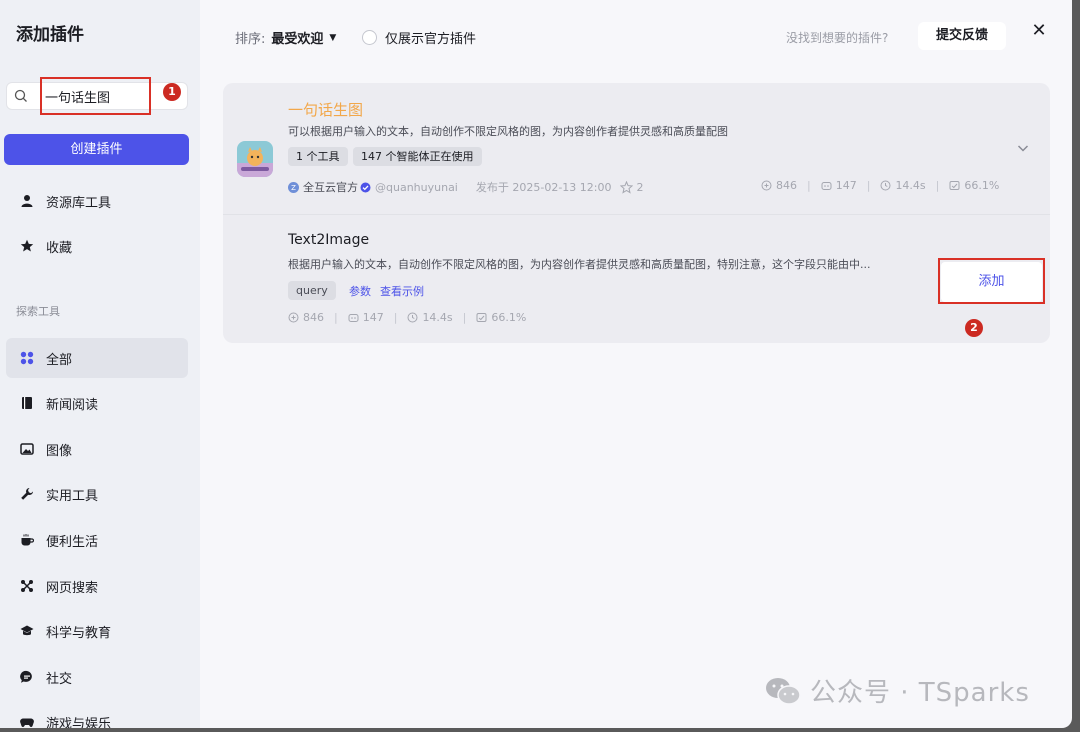 The image size is (1080, 732). I want to click on sidebar-item-label: 收藏, so click(59, 248).